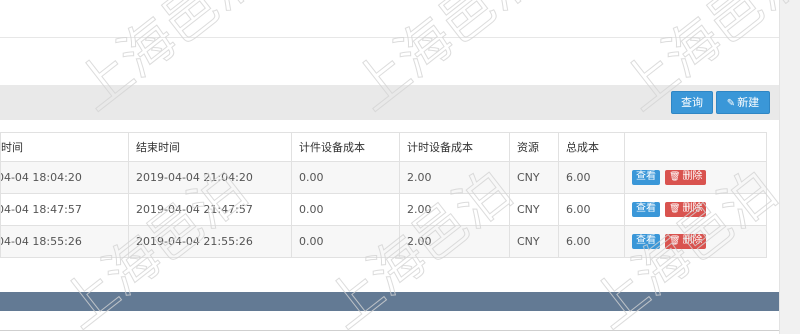  What do you see at coordinates (591, 147) in the screenshot?
I see `header-total-cost: 总成本` at bounding box center [591, 147].